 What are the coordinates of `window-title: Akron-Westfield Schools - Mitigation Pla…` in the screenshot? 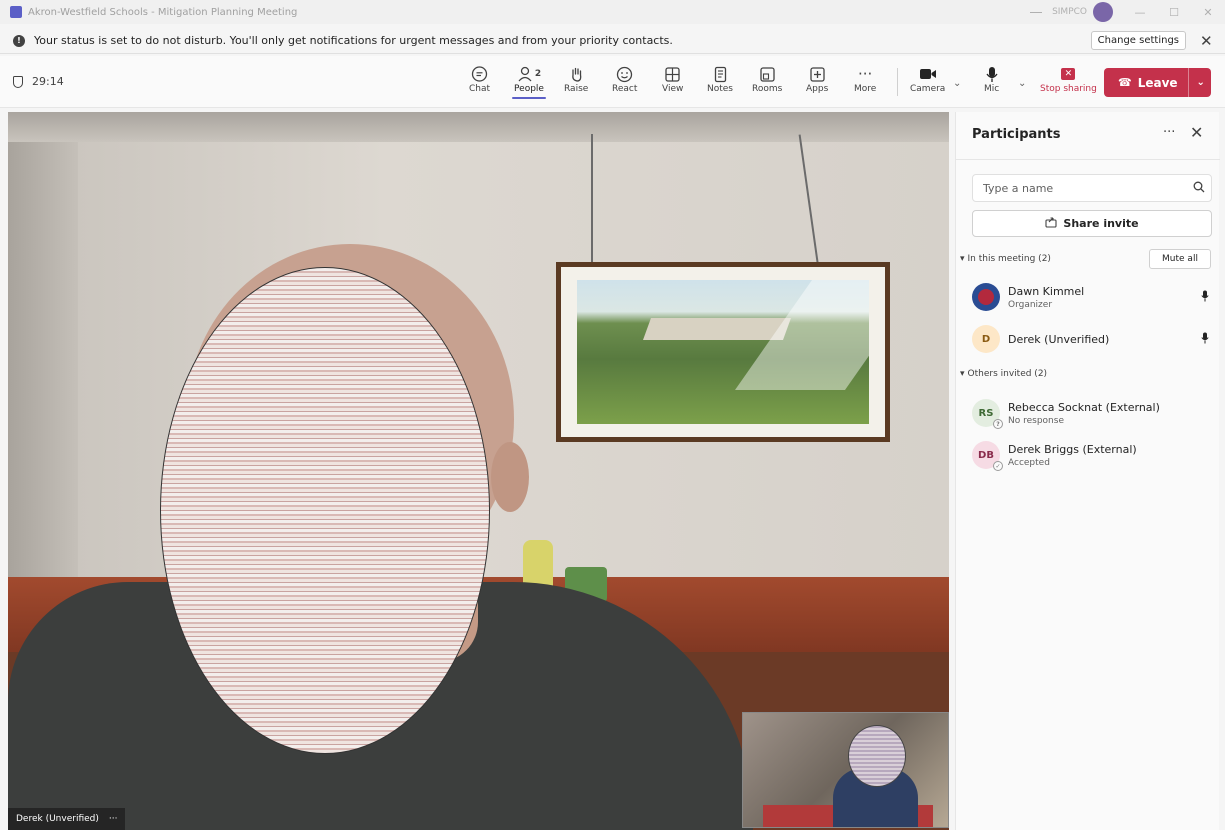 It's located at (163, 12).